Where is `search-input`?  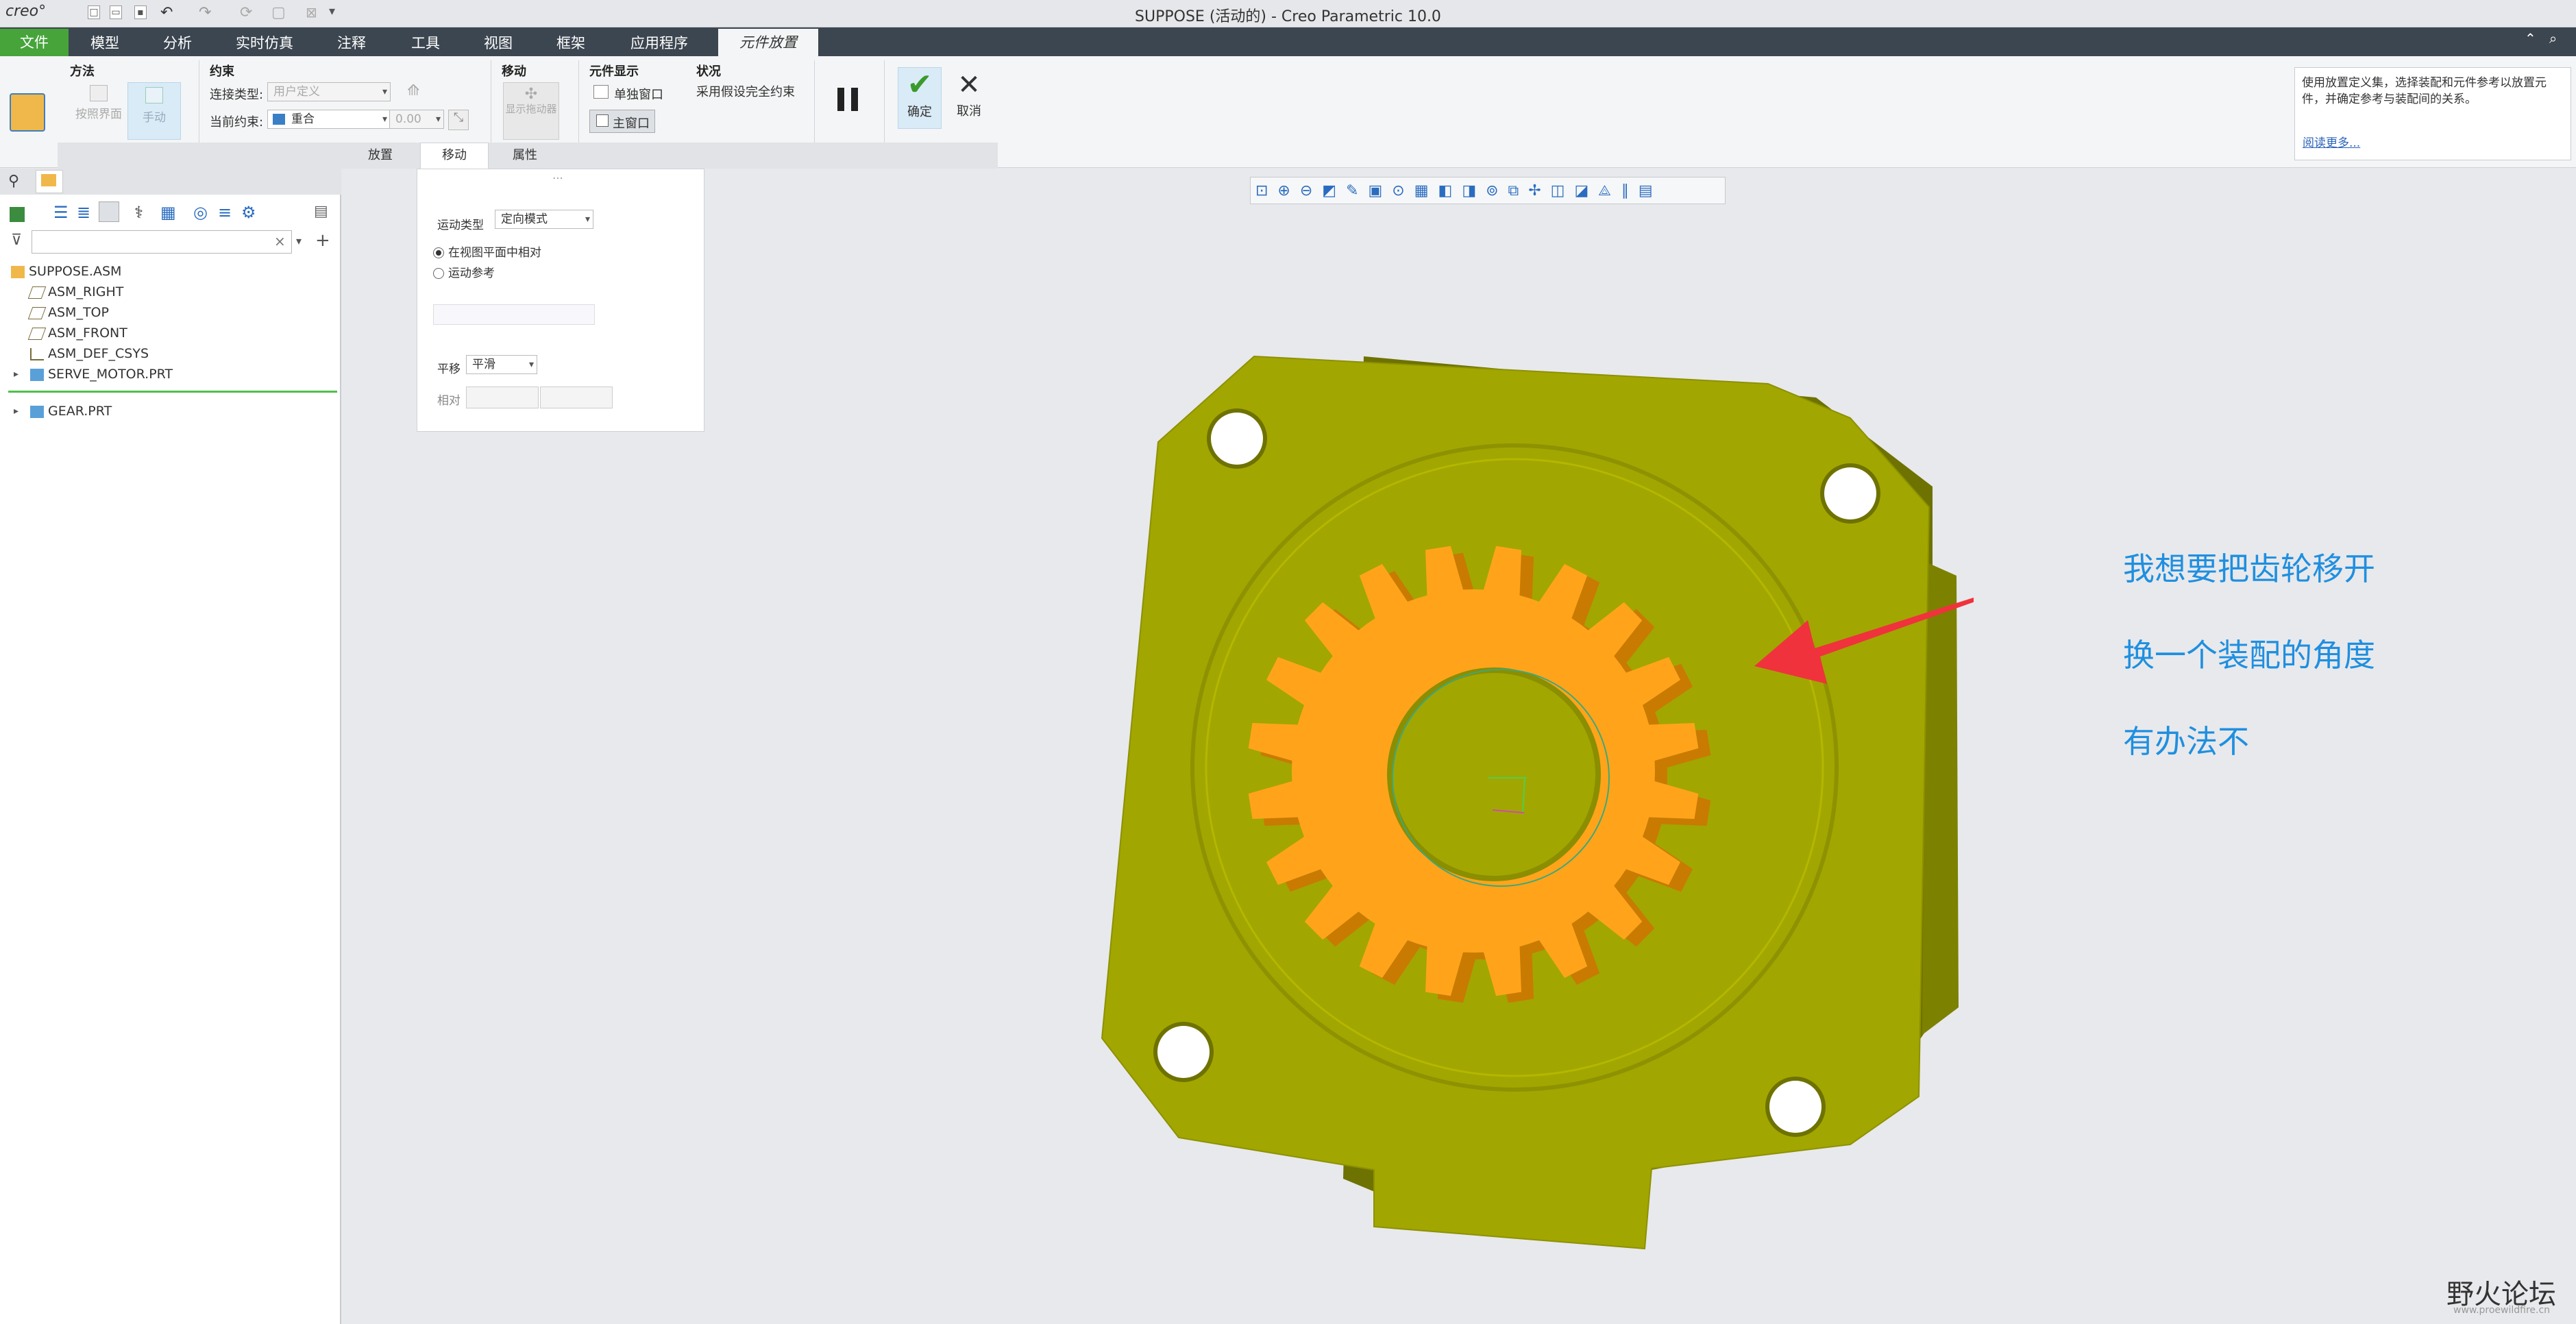
search-input is located at coordinates (162, 242).